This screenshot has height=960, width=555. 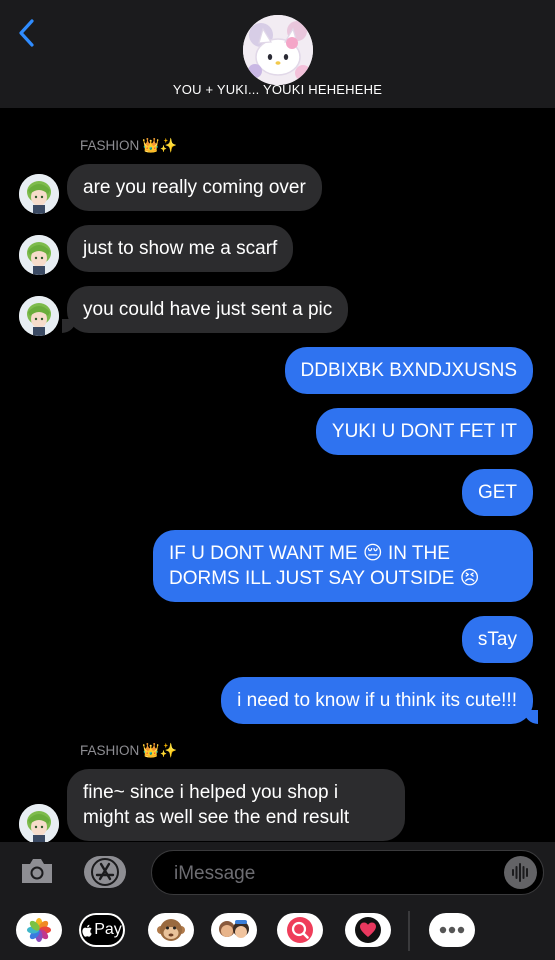 I want to click on message-text: YUKI U DONT FET IT, so click(x=424, y=431).